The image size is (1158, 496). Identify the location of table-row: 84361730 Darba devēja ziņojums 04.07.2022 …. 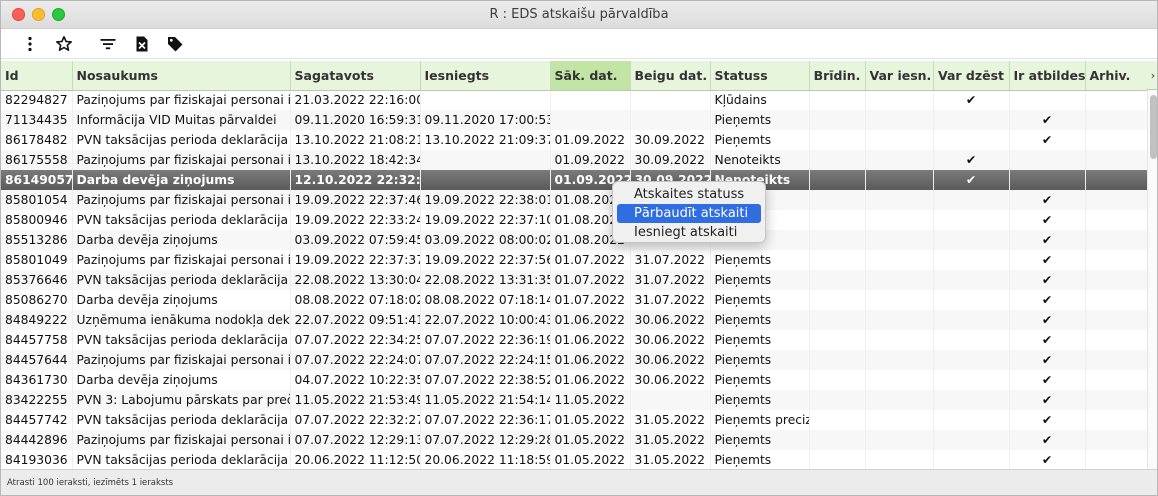
(574, 380).